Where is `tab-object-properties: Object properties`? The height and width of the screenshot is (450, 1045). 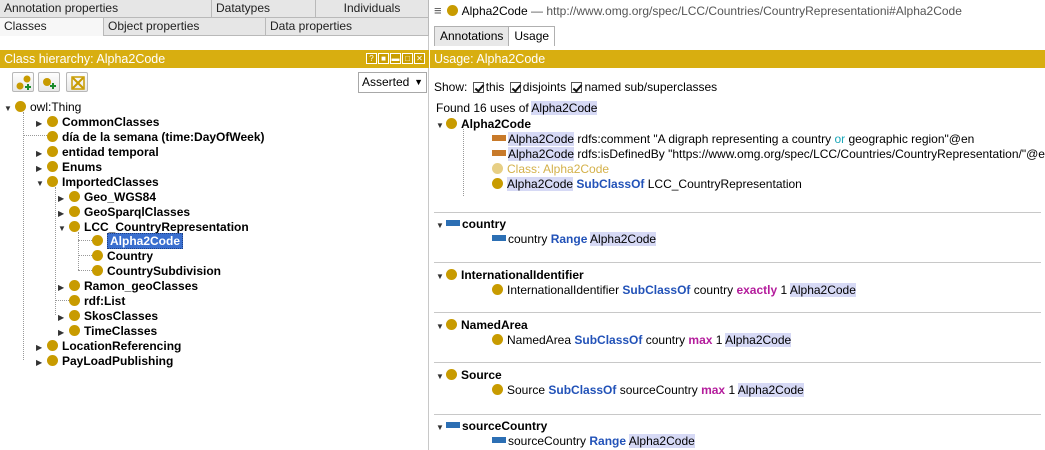
tab-object-properties: Object properties is located at coordinates (185, 27).